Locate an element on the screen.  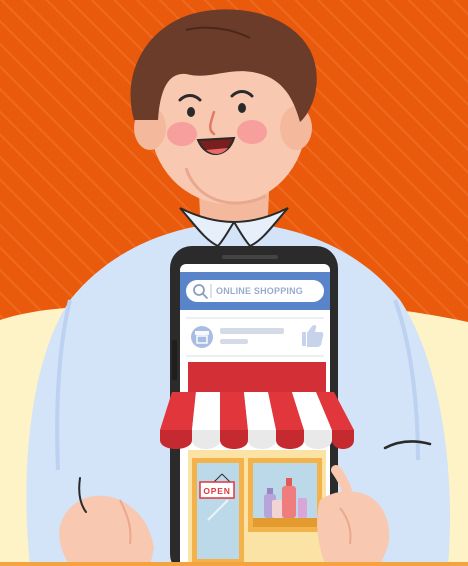
cheek-right is located at coordinates (252, 132).